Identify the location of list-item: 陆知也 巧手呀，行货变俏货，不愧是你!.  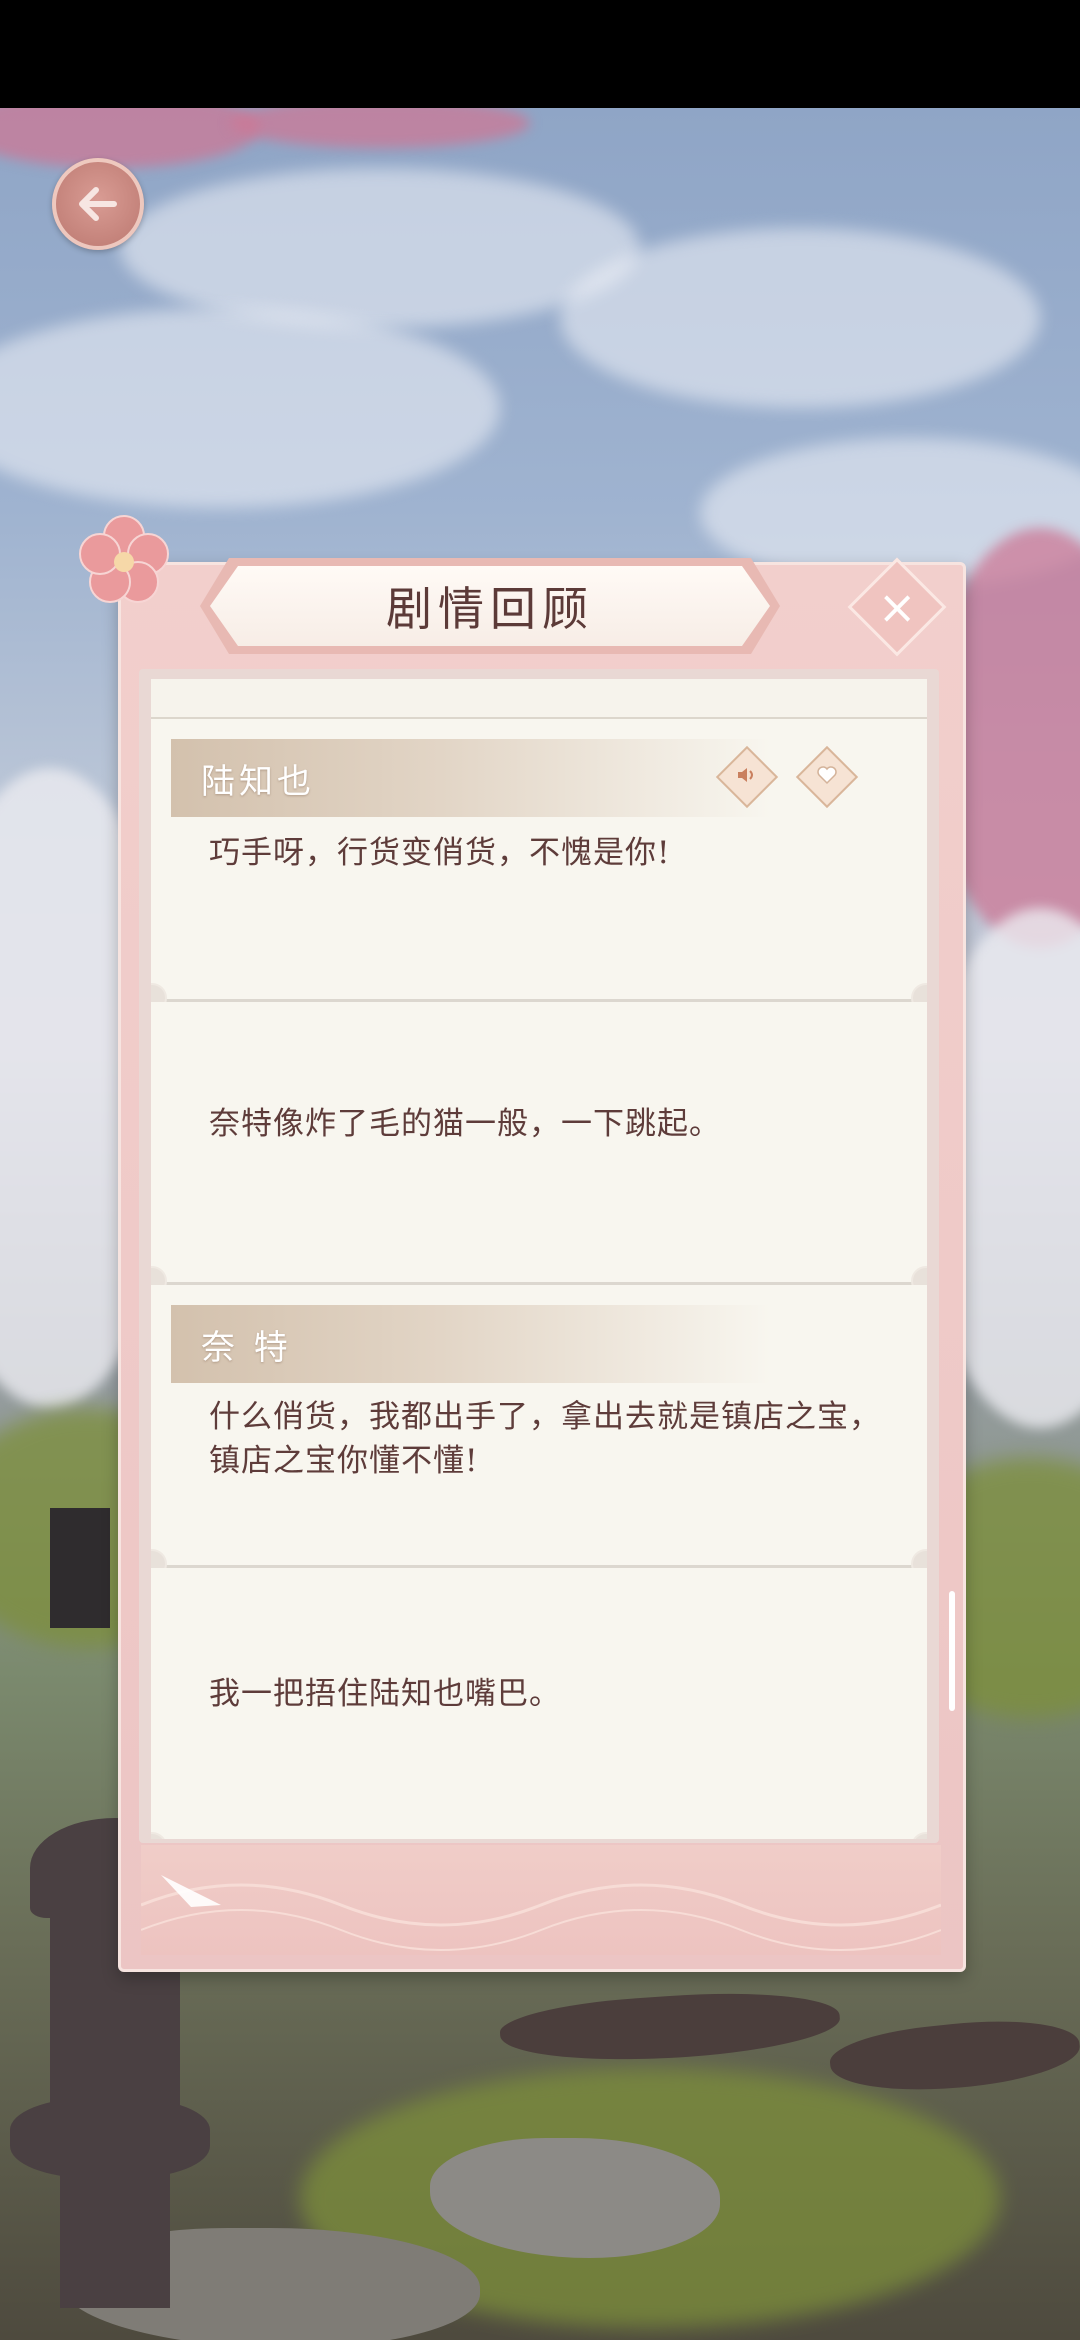
(539, 866).